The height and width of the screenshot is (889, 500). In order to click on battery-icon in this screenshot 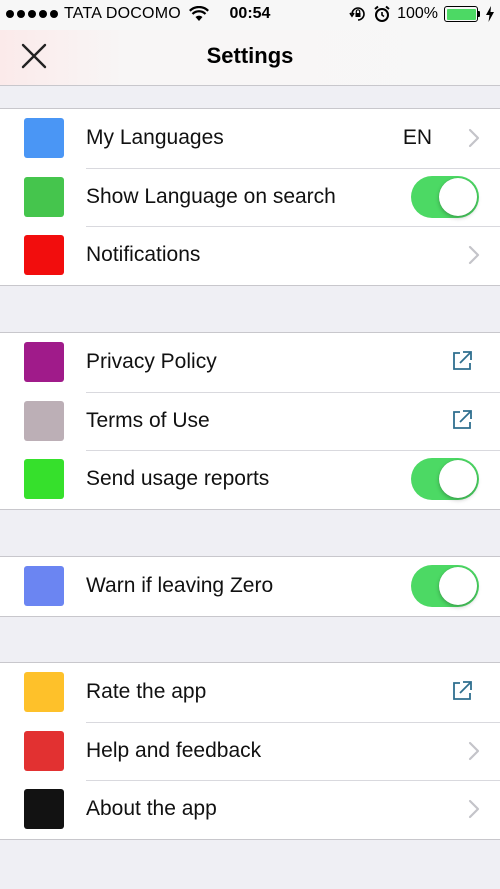, I will do `click(462, 14)`.